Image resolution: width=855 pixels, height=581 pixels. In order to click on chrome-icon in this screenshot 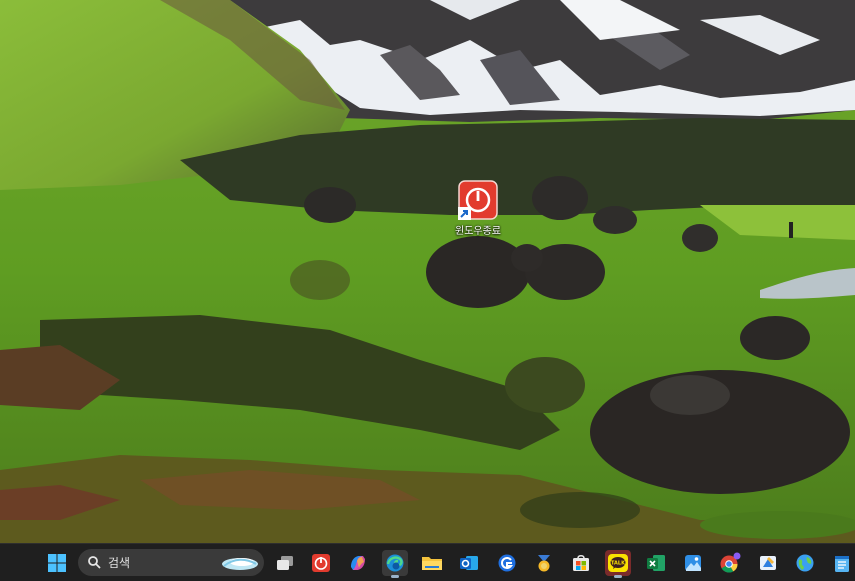, I will do `click(730, 562)`.